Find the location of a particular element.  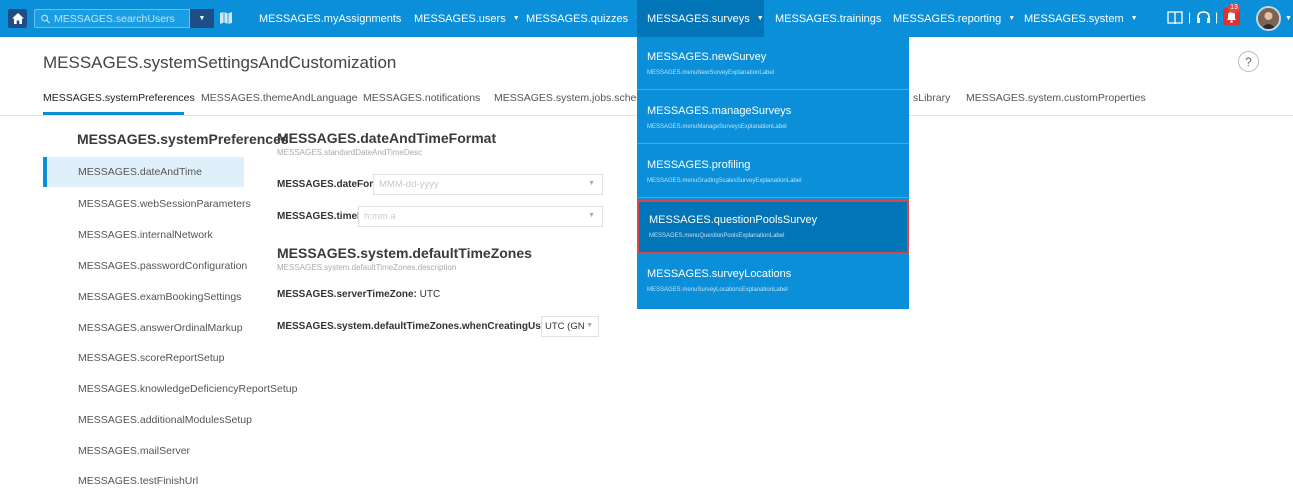

section-description: MESSAGES.standardDateAndTimeDesc is located at coordinates (350, 152).